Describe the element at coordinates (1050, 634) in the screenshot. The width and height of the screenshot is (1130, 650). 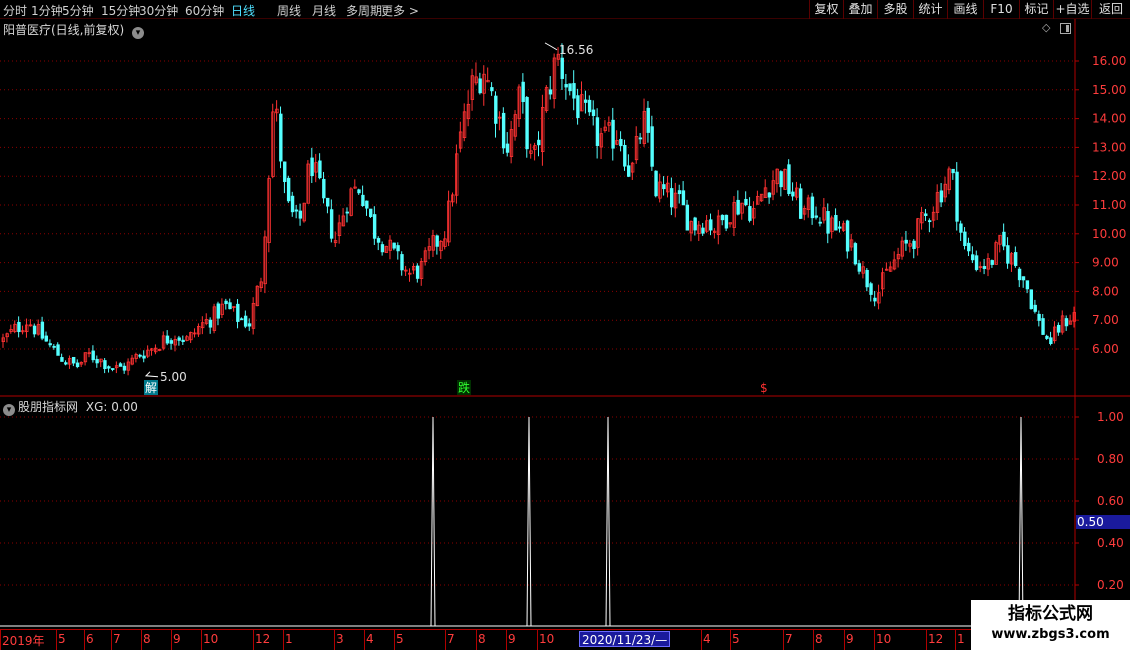
I see `watermark-url: www.zbgs3.com` at that location.